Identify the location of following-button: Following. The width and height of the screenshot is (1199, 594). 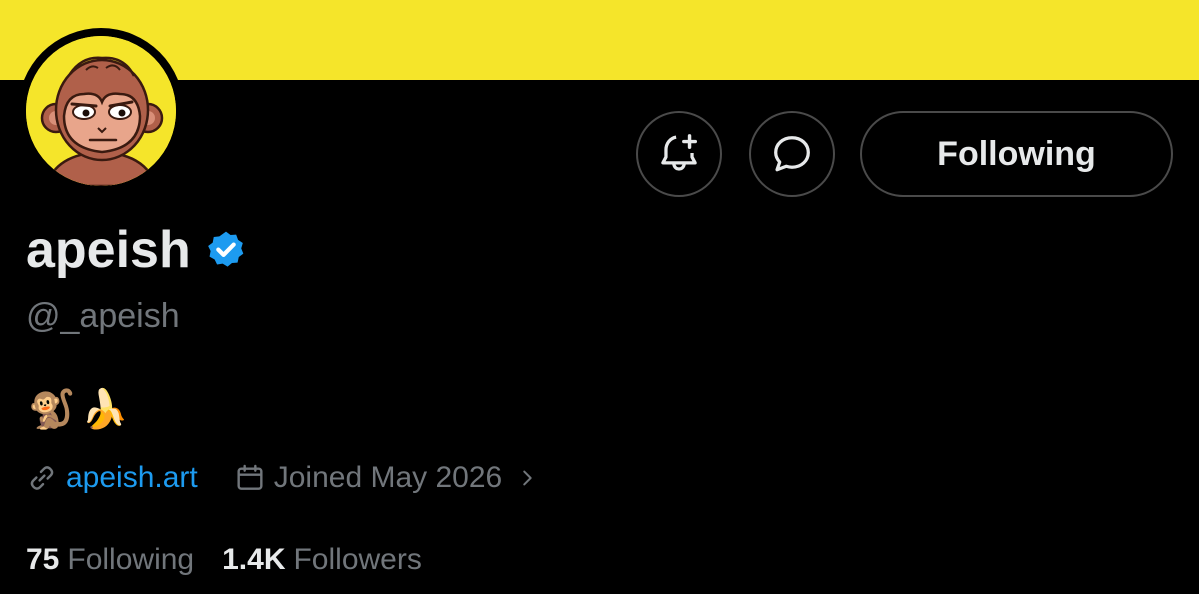
(1016, 154).